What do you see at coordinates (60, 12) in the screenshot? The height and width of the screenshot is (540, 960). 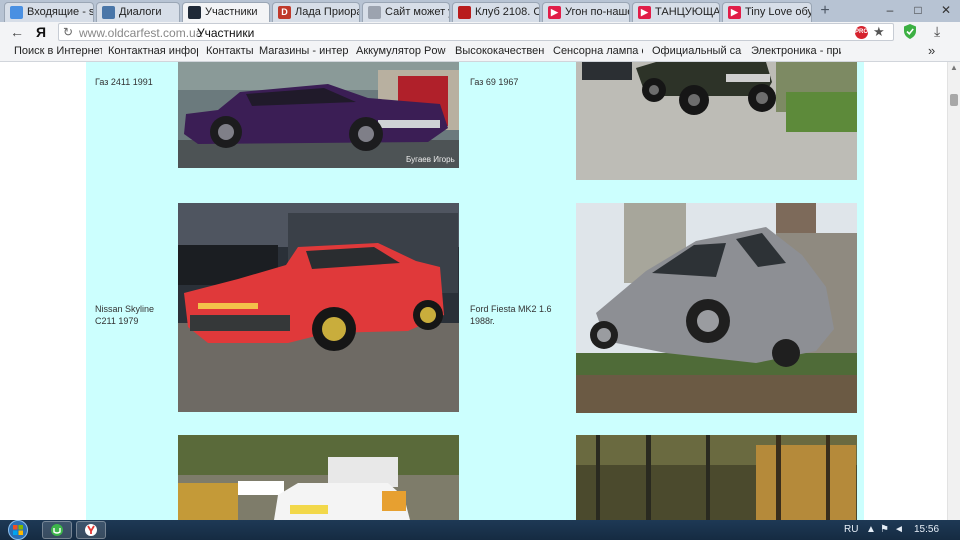 I see `tab-label: Входящие - st` at bounding box center [60, 12].